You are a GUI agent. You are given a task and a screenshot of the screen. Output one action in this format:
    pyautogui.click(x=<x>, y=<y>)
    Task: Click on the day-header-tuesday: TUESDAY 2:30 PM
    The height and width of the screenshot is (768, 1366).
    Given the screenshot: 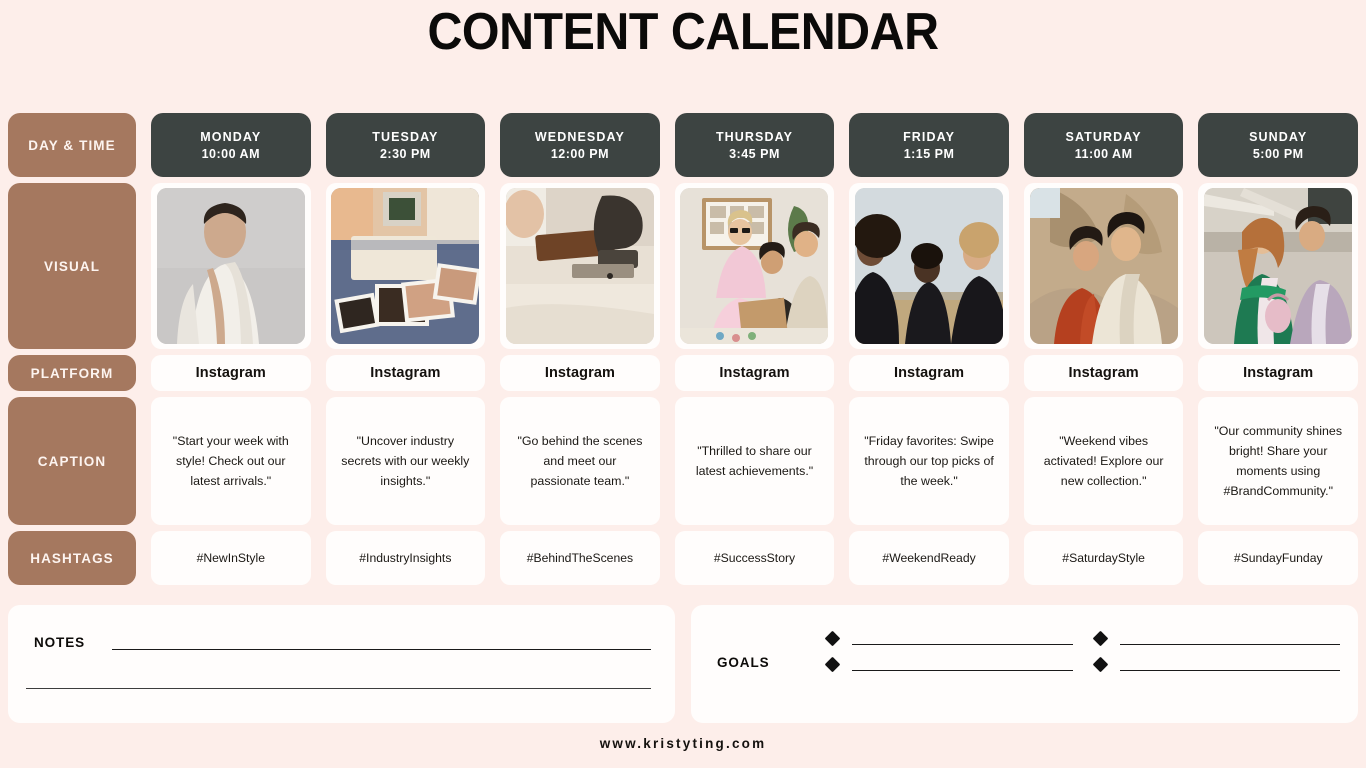 What is the action you would take?
    pyautogui.click(x=405, y=145)
    